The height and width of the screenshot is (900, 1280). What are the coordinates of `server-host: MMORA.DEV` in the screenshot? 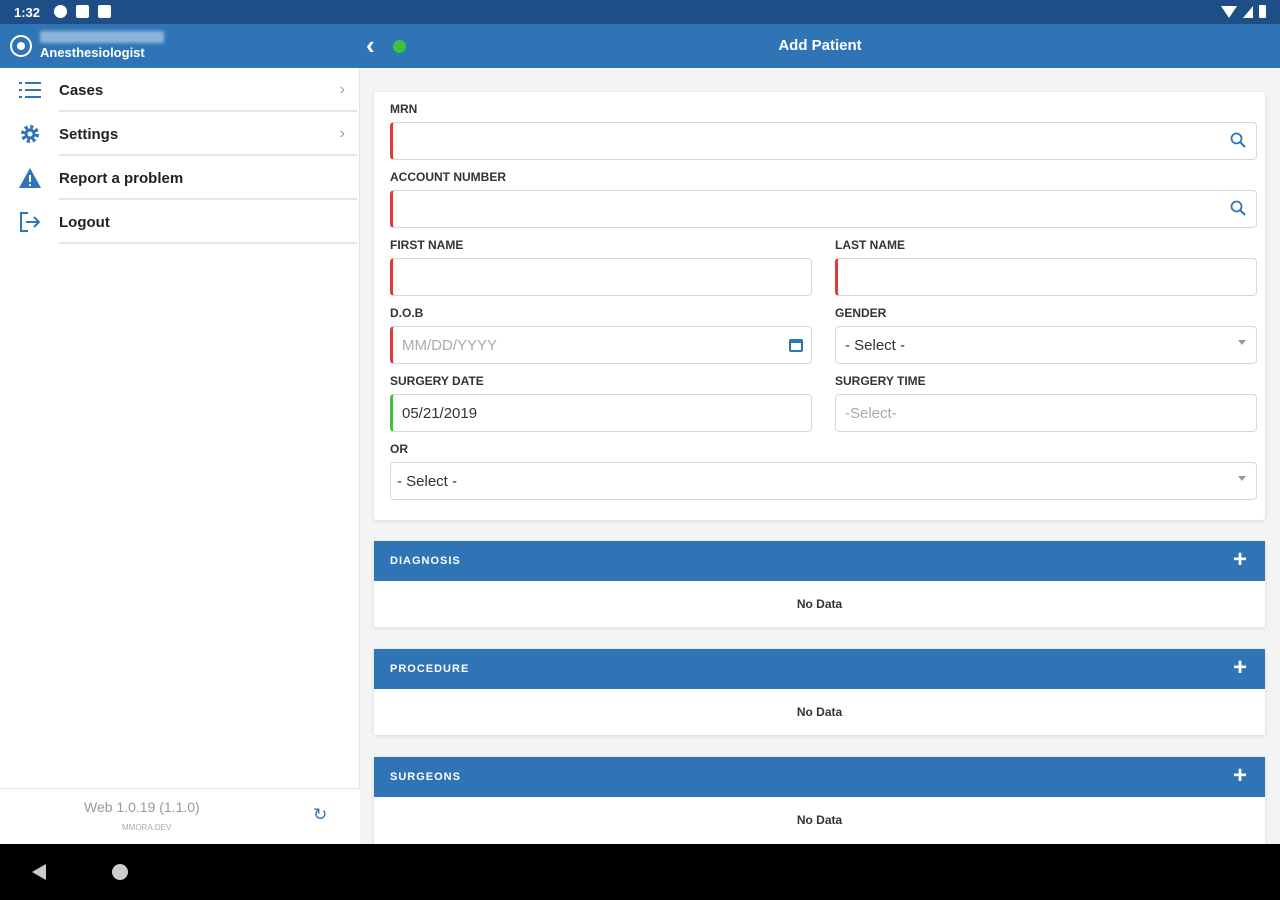 It's located at (147, 827).